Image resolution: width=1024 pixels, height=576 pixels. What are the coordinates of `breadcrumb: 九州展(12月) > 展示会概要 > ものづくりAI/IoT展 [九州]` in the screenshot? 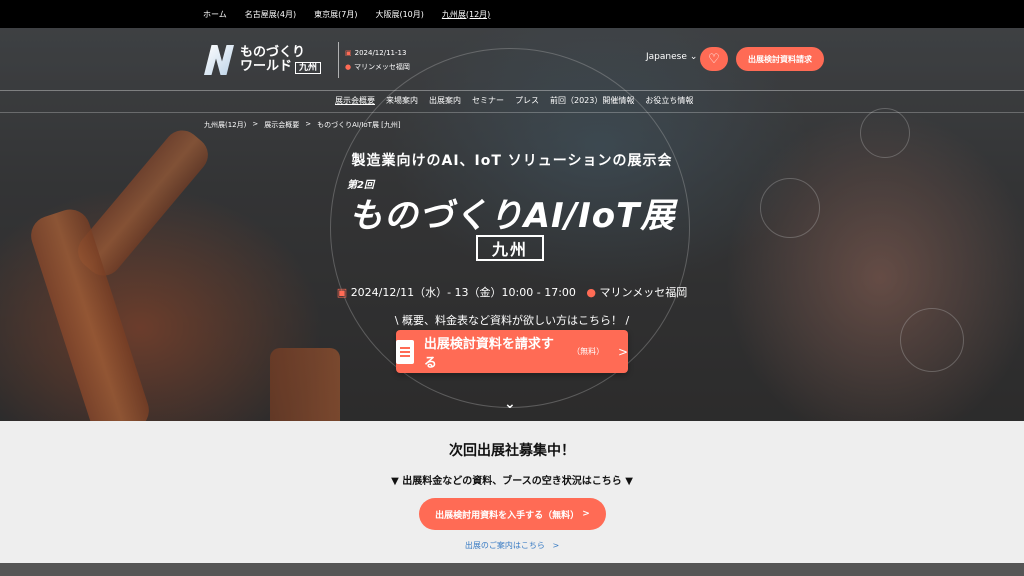 It's located at (302, 125).